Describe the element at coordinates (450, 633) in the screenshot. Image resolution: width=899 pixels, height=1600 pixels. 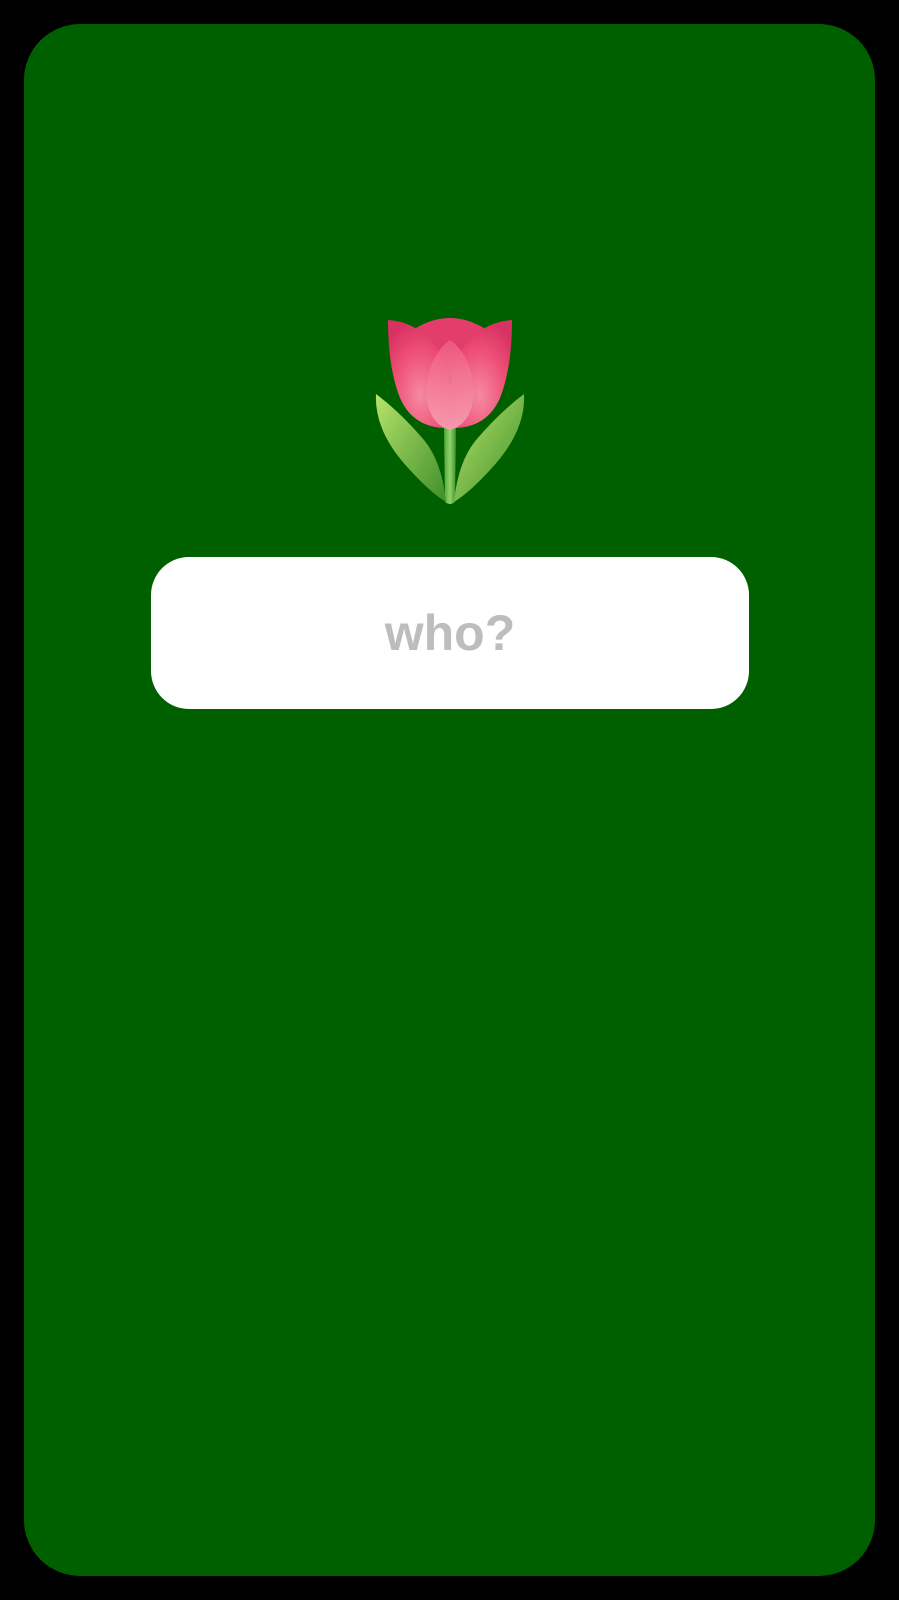
I see `name-input` at that location.